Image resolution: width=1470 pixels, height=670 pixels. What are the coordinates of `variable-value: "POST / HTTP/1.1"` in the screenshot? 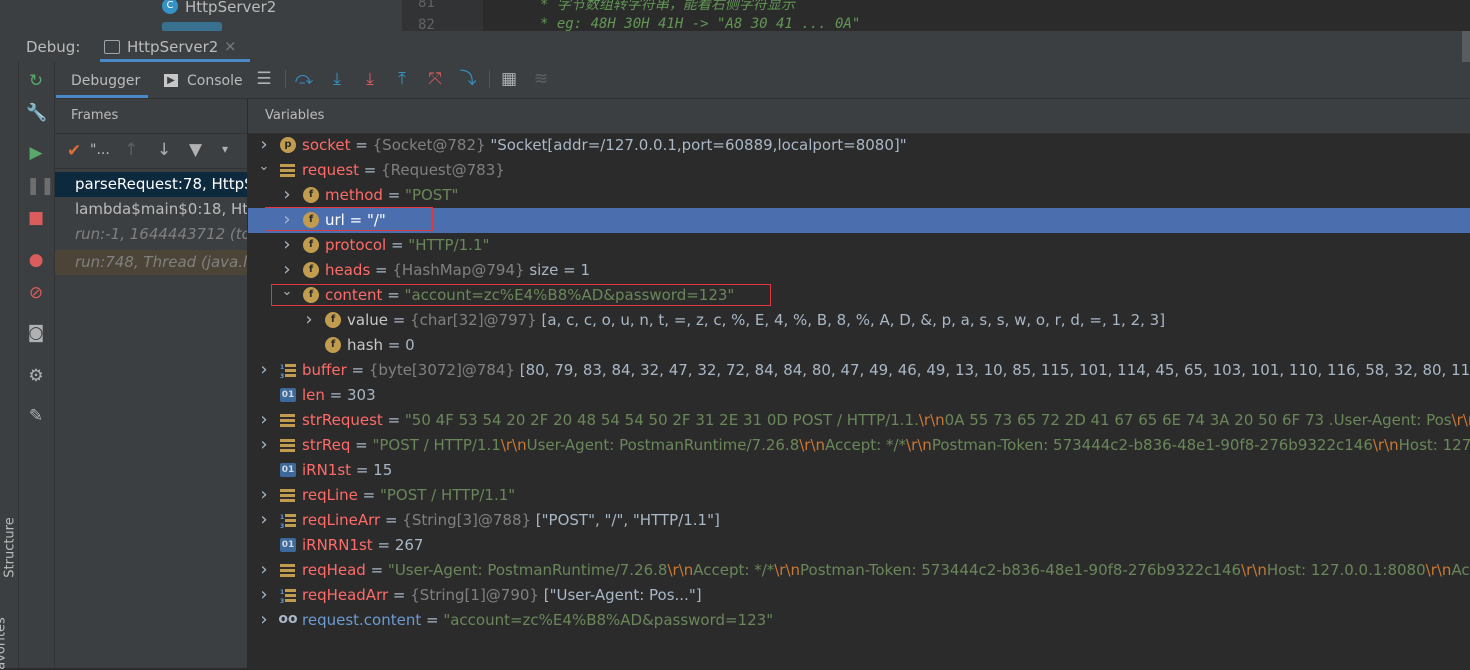 It's located at (447, 495).